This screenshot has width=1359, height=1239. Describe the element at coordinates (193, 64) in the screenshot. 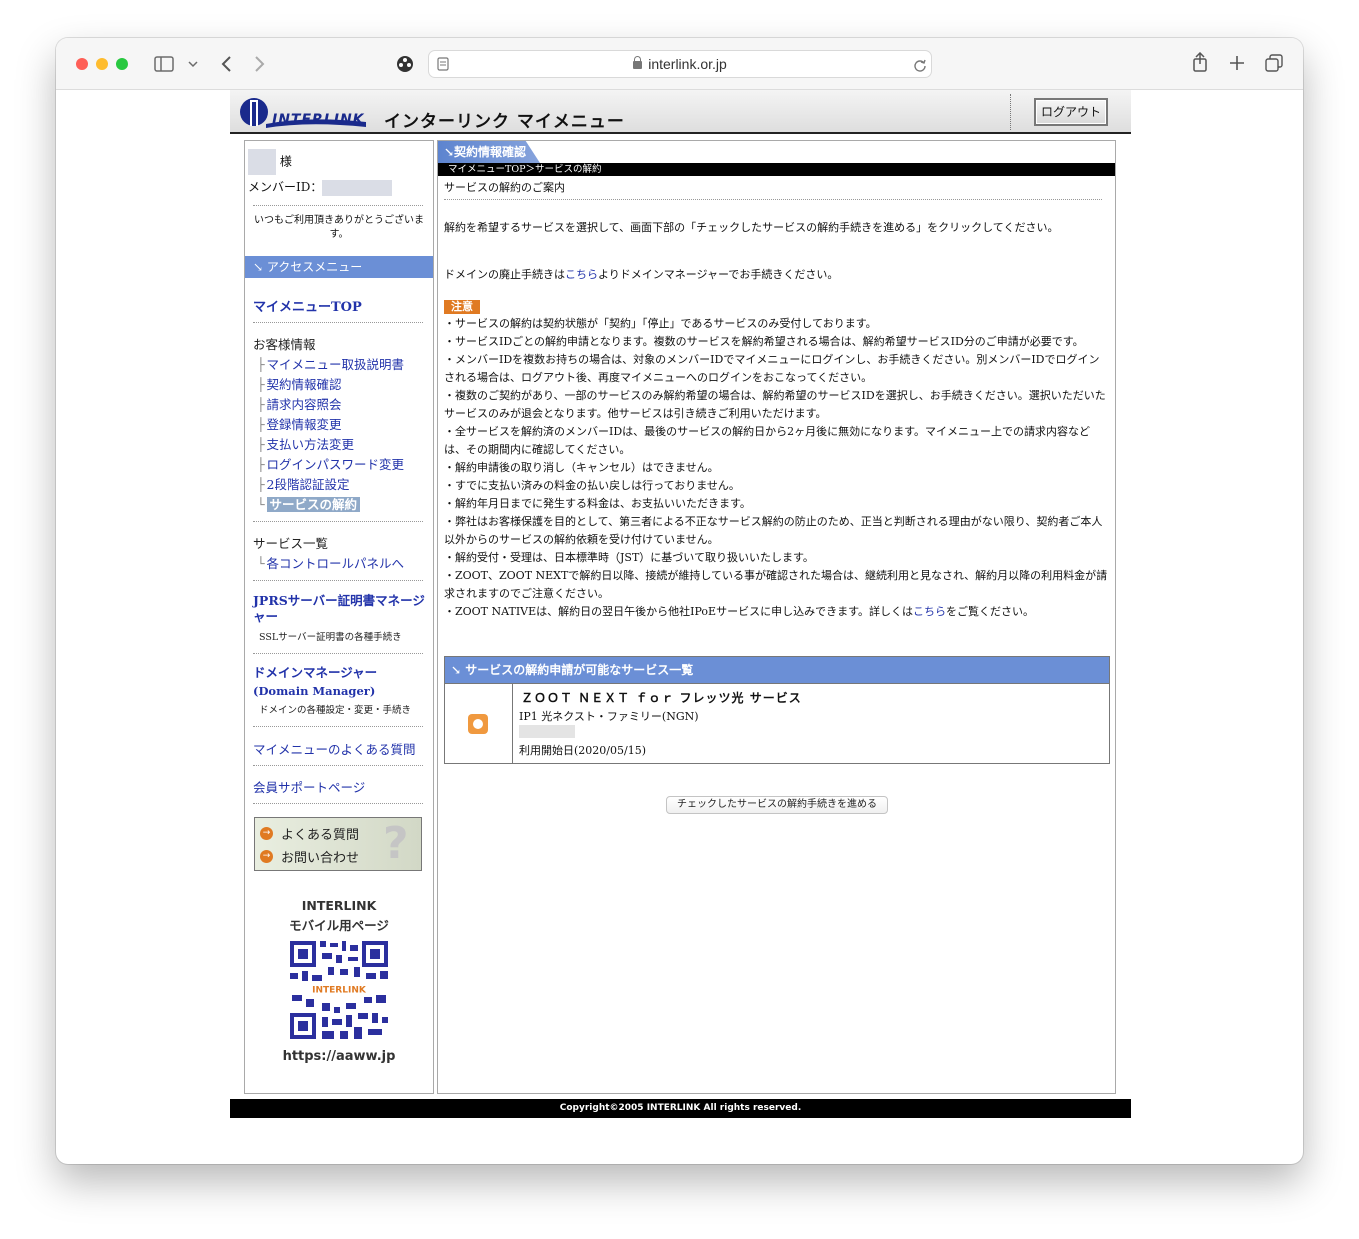

I see `chevron-down-icon` at that location.